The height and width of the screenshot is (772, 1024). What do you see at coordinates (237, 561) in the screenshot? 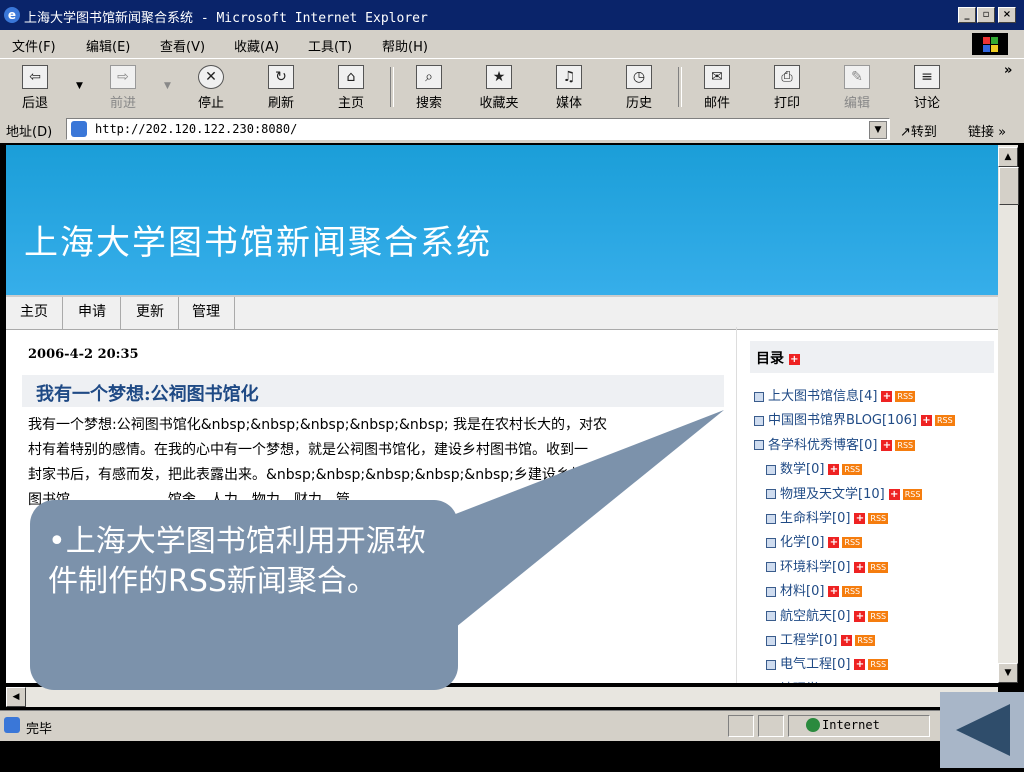
I see `callout-text: •上海大学图书馆利用开源软件制作的RSS新闻聚合。` at bounding box center [237, 561].